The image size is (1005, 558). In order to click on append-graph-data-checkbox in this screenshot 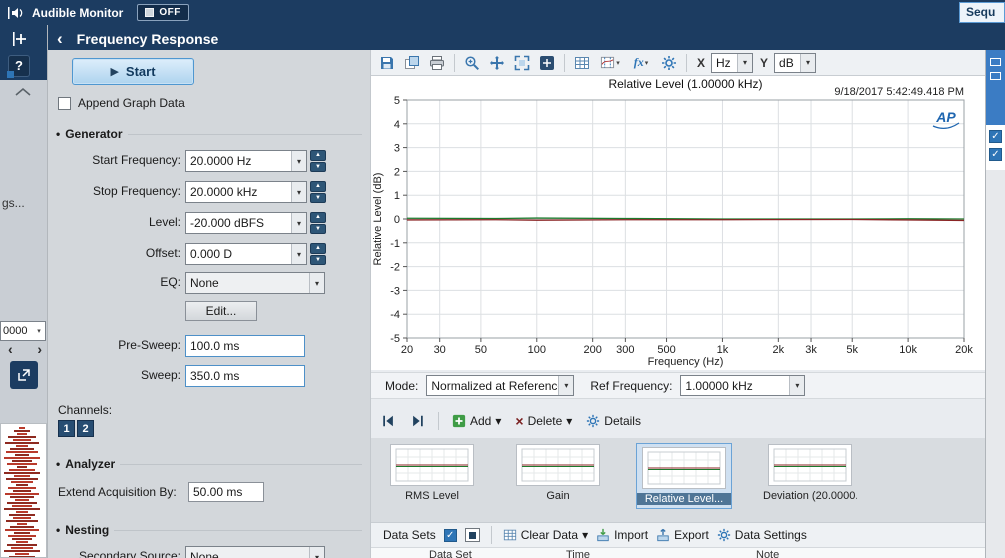, I will do `click(64, 103)`.